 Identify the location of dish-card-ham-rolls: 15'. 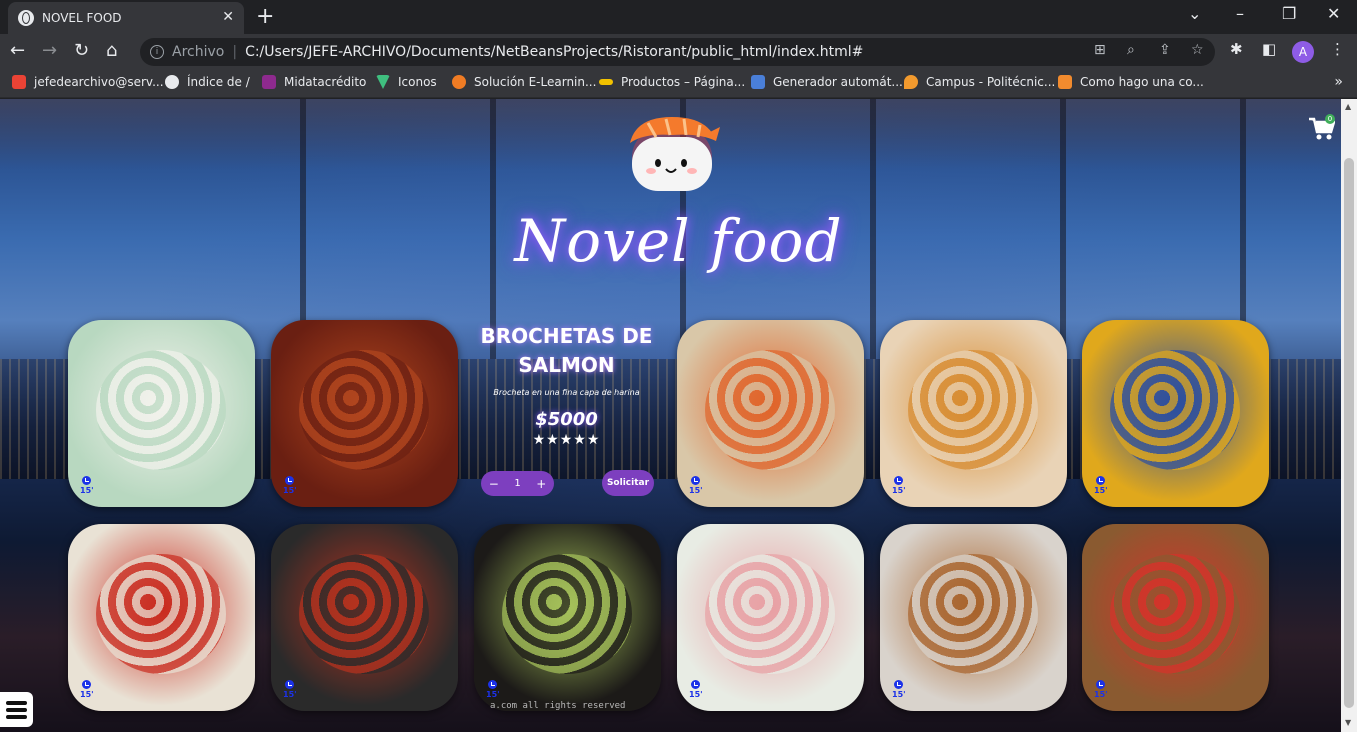
(770, 617).